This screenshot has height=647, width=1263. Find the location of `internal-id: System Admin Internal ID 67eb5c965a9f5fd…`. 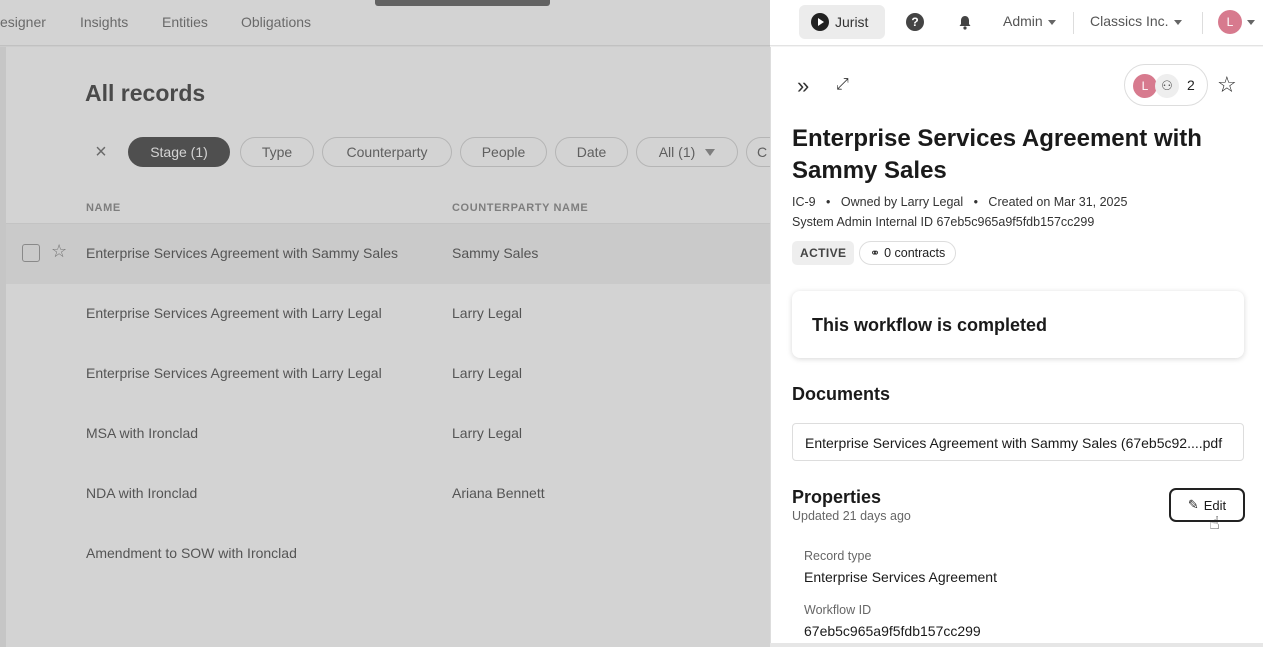

internal-id: System Admin Internal ID 67eb5c965a9f5fd… is located at coordinates (943, 222).